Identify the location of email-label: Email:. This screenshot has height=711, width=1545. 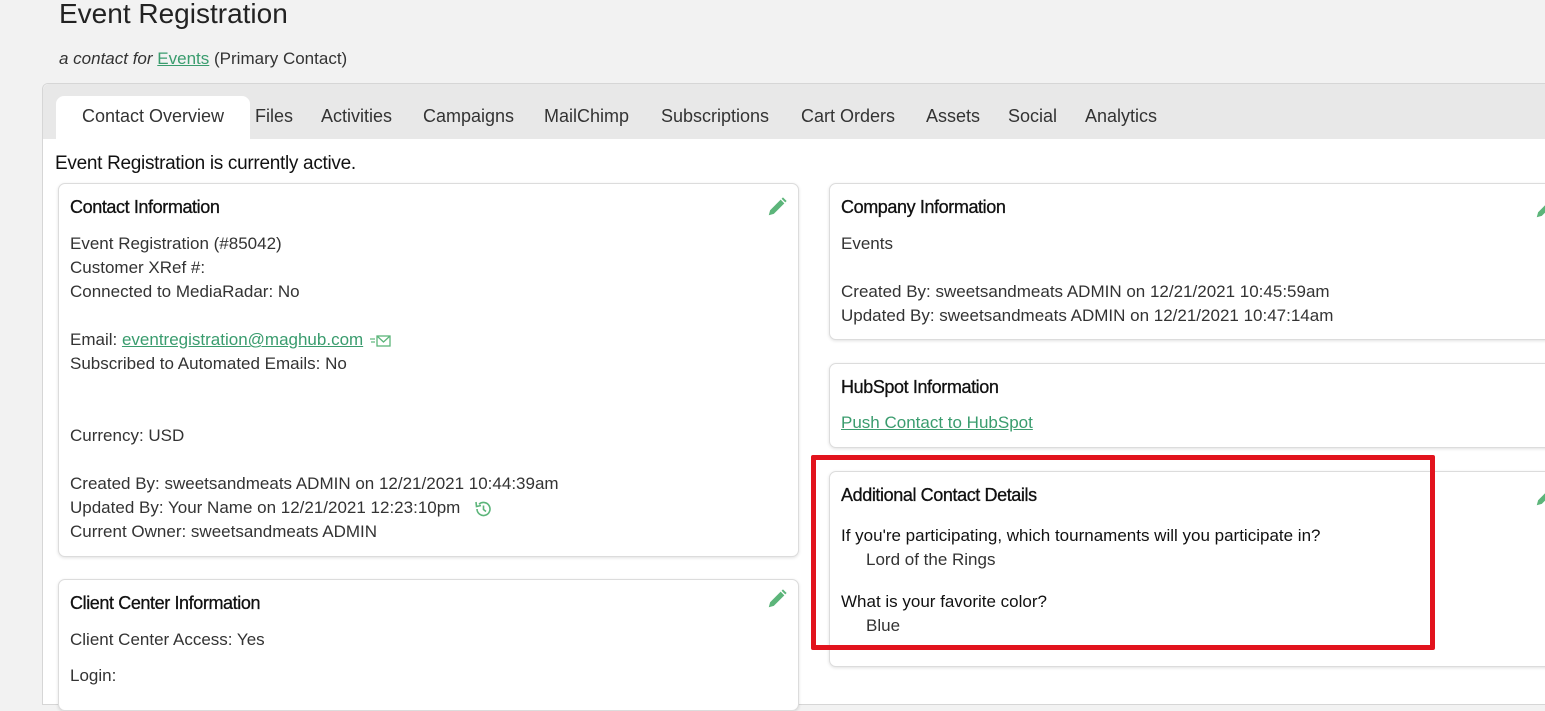
(94, 339).